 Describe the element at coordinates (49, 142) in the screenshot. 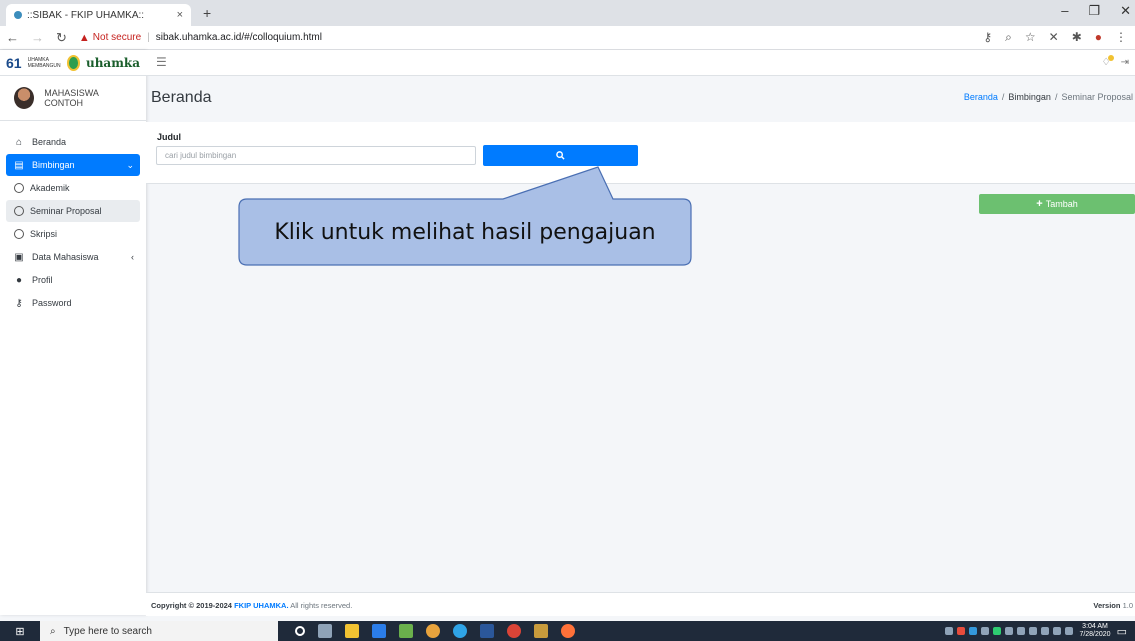

I see `sidebar-item-label: Beranda` at that location.